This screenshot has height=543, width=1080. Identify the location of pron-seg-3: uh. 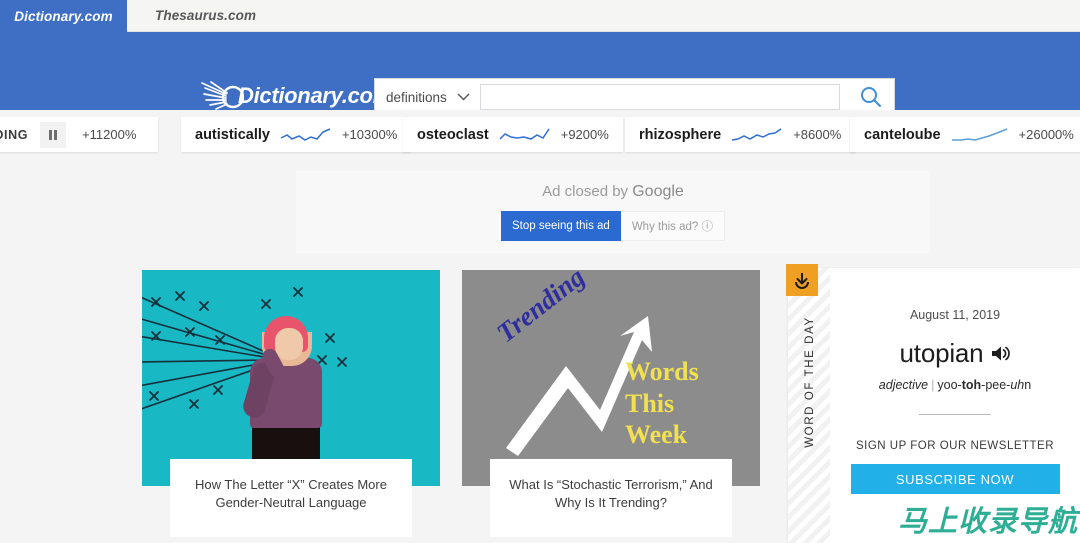
(1017, 385).